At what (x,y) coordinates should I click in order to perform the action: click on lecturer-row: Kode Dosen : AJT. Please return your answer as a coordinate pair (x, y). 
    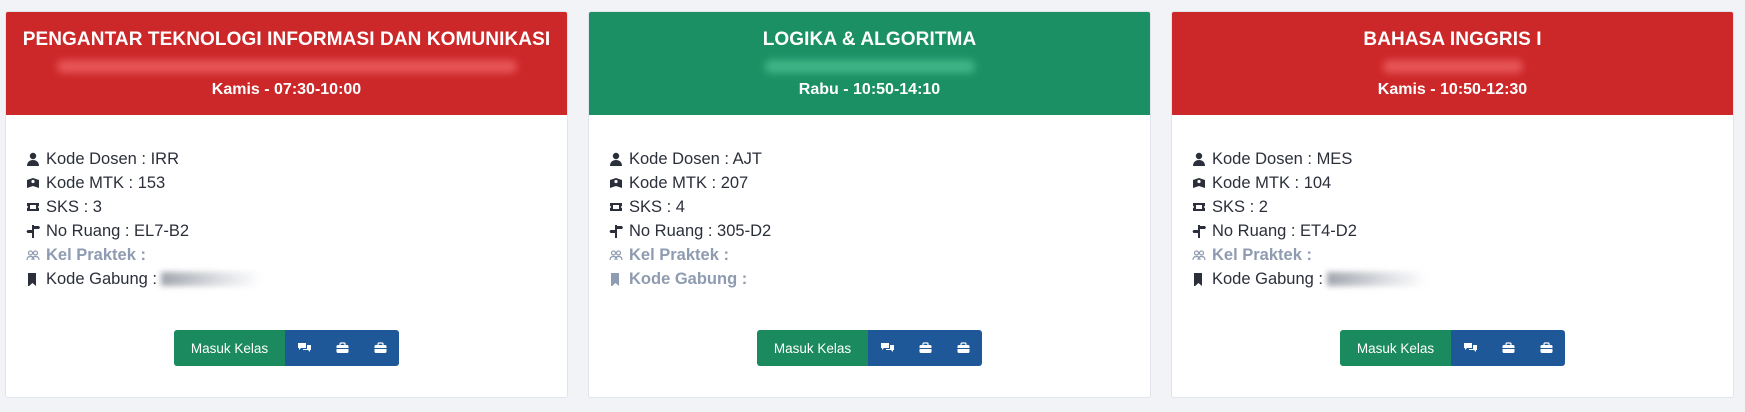
    Looking at the image, I should click on (879, 159).